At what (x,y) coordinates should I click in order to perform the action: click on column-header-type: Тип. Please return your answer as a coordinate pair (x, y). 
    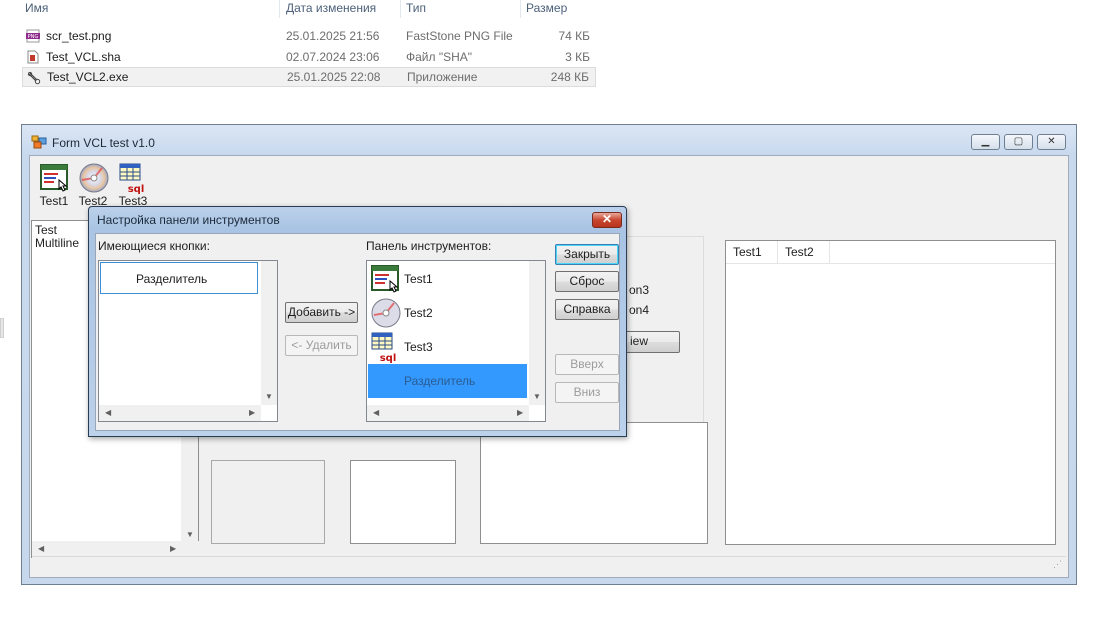
    Looking at the image, I should click on (416, 9).